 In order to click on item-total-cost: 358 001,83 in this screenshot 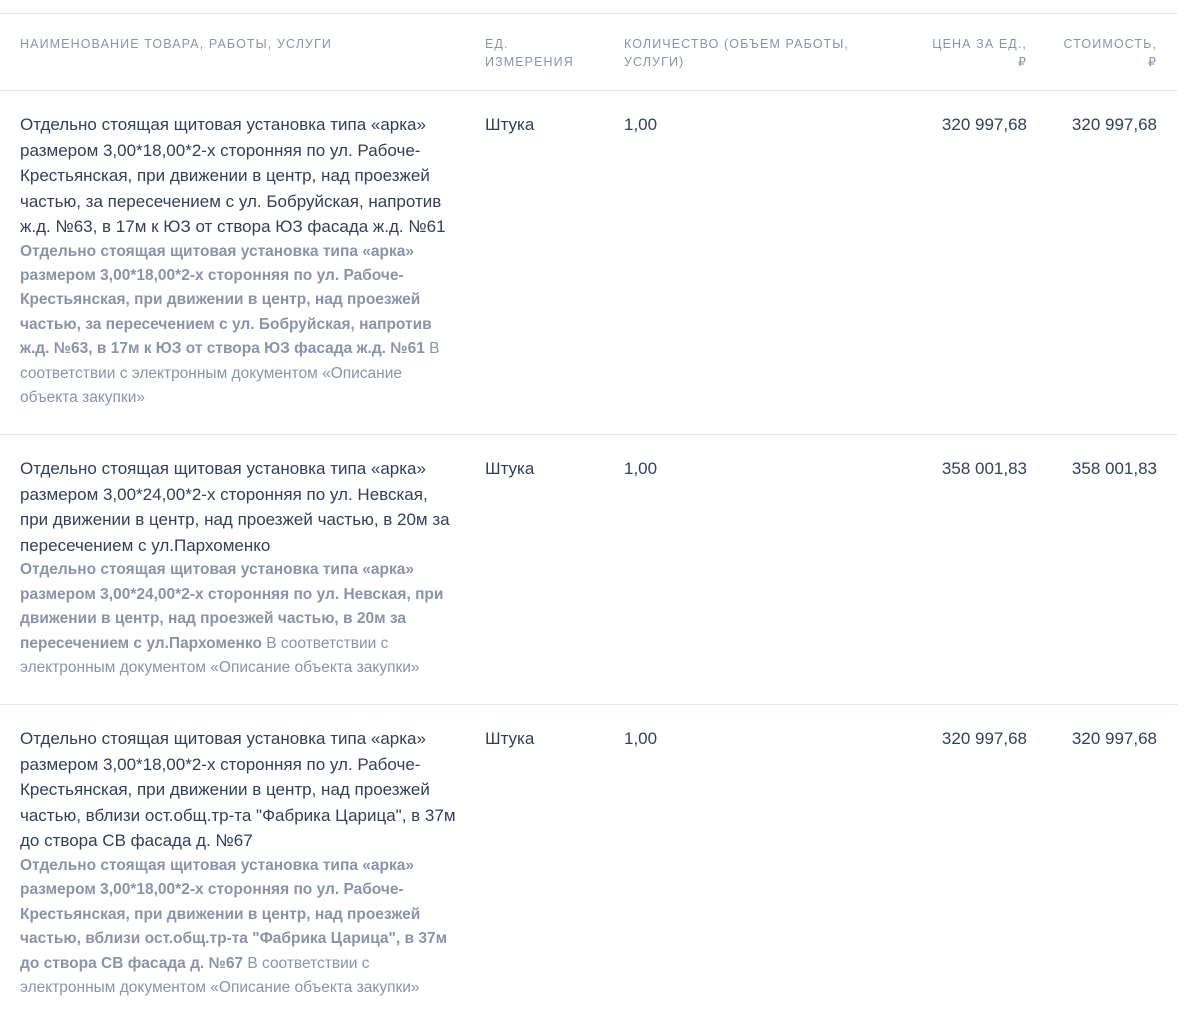, I will do `click(1114, 469)`.